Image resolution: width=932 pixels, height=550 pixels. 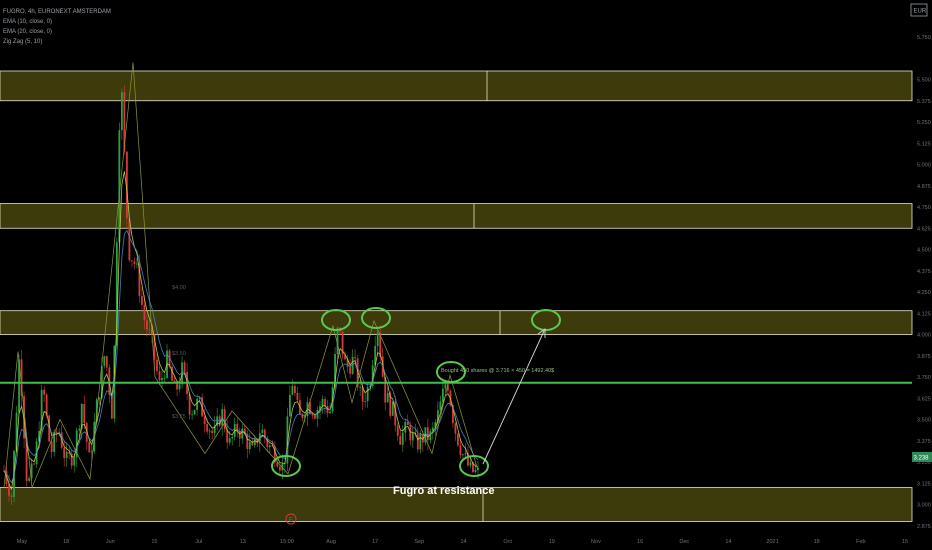 I want to click on x-tick-label: Jul, so click(x=198, y=542).